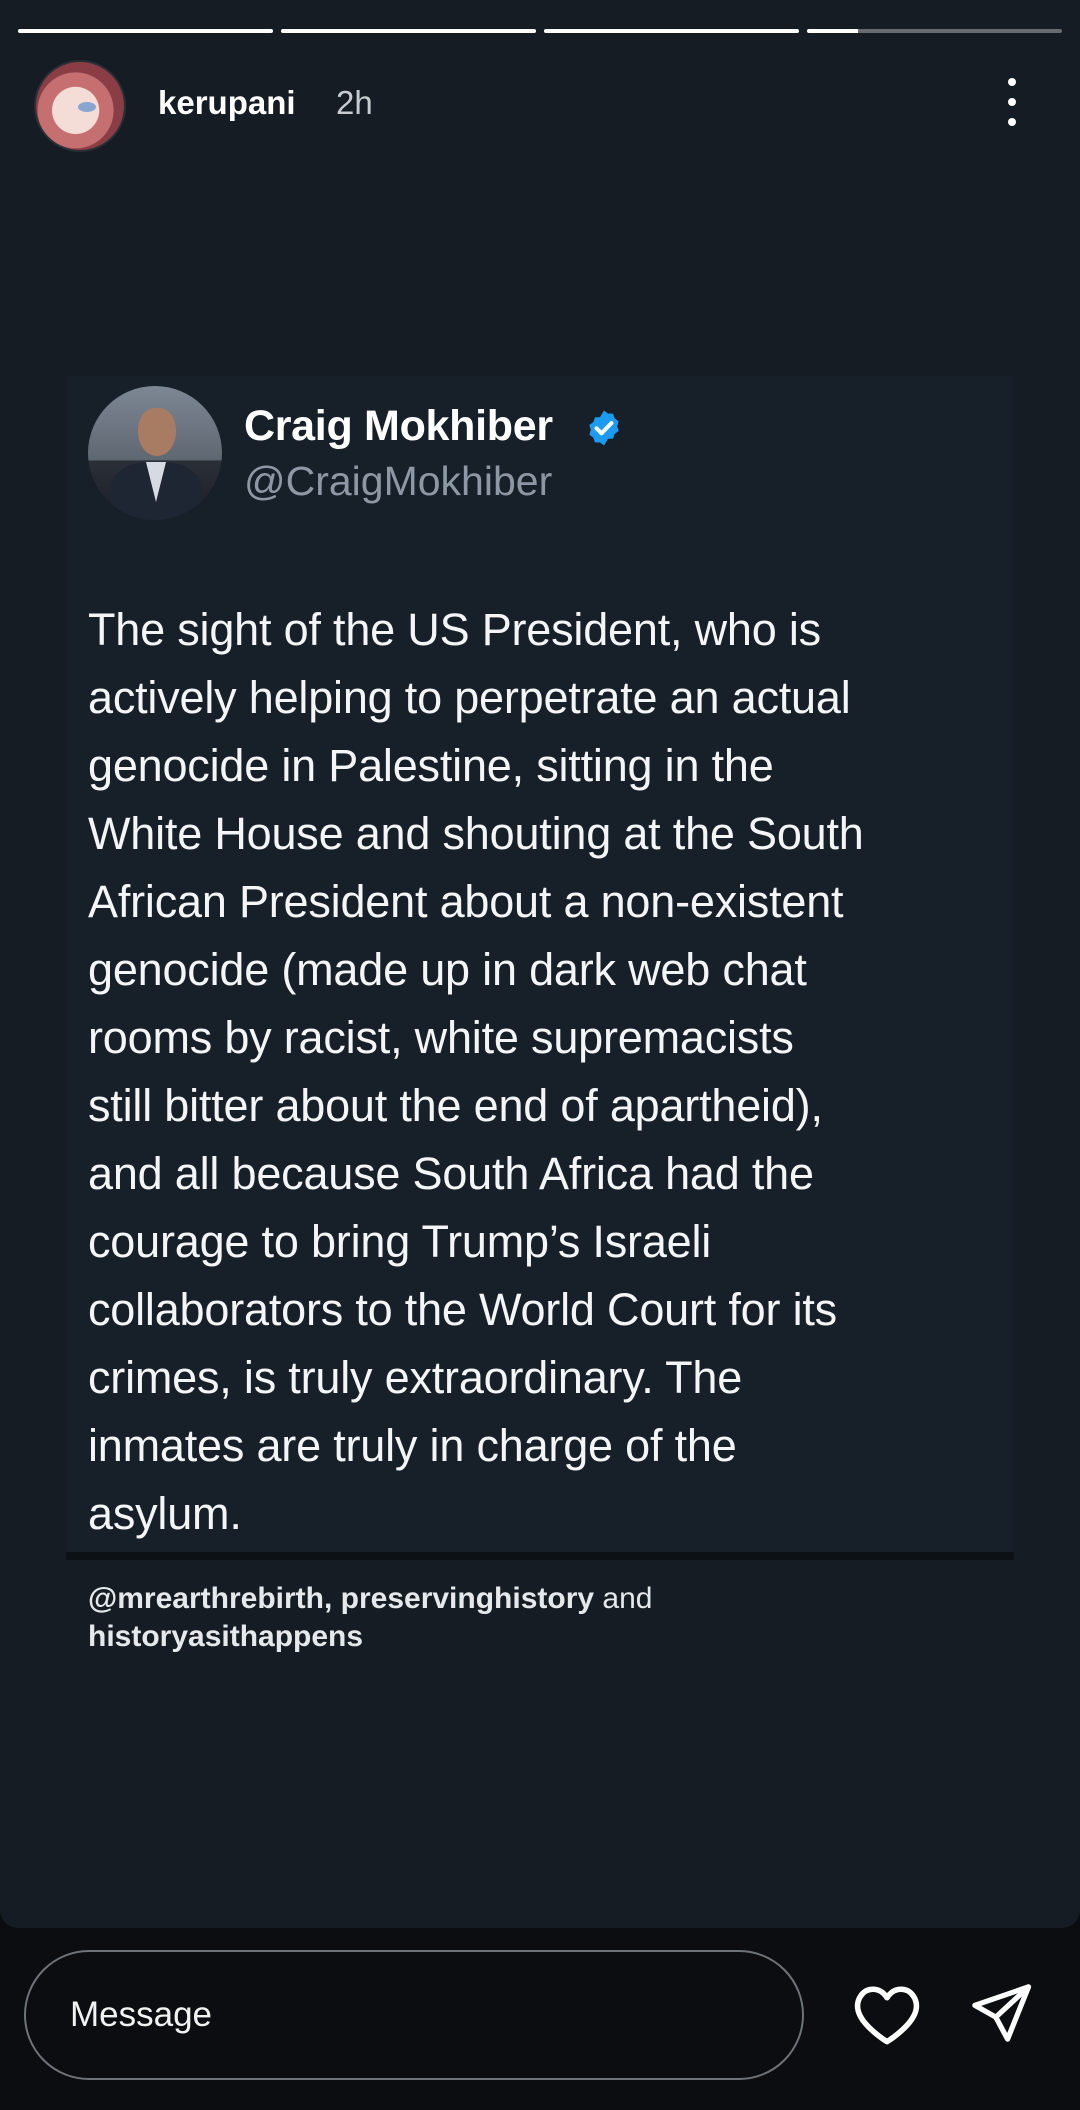 The image size is (1080, 2110). I want to click on tweet-line: and all because South Africa had the, so click(451, 1173).